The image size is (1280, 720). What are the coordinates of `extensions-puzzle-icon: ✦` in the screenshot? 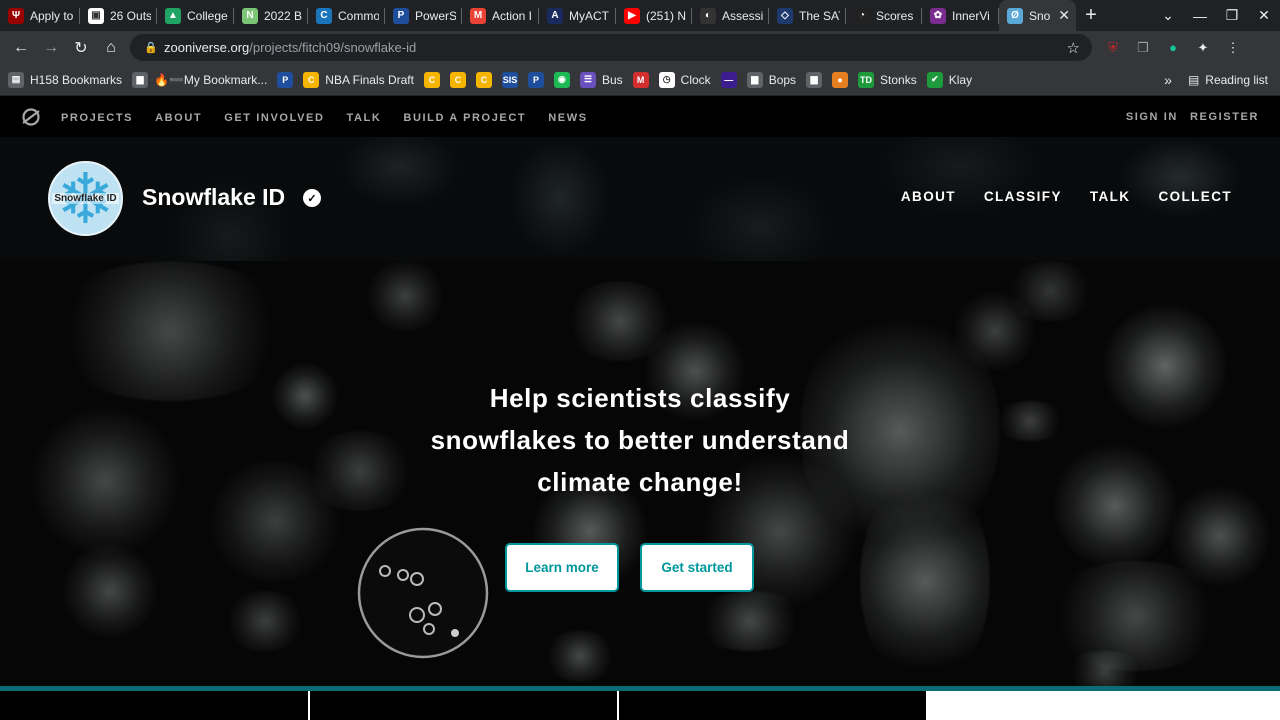 It's located at (1203, 48).